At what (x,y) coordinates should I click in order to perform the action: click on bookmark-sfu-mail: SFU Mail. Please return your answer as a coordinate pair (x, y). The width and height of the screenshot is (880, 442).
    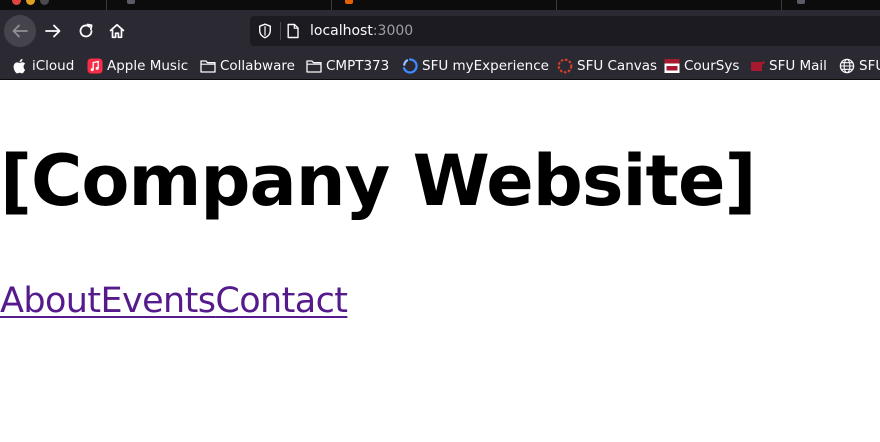
    Looking at the image, I should click on (788, 65).